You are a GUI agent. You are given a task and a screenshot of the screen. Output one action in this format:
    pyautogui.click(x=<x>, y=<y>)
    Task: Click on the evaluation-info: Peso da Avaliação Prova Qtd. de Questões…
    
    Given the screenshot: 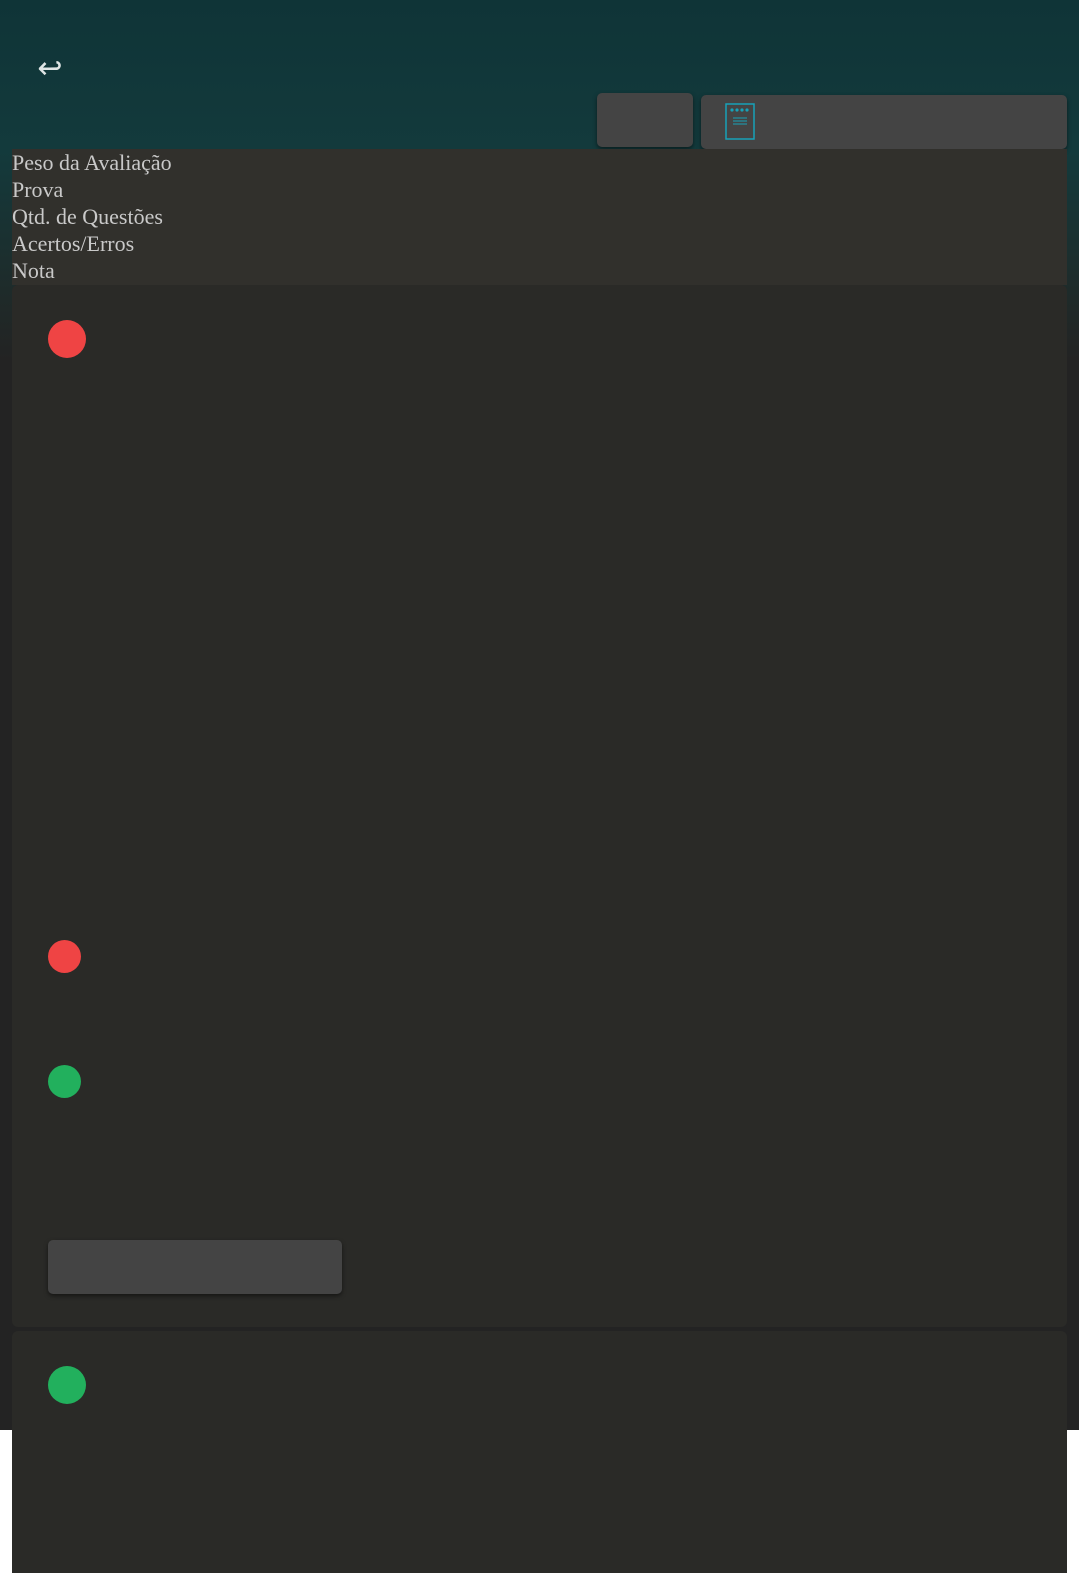 What is the action you would take?
    pyautogui.click(x=539, y=217)
    